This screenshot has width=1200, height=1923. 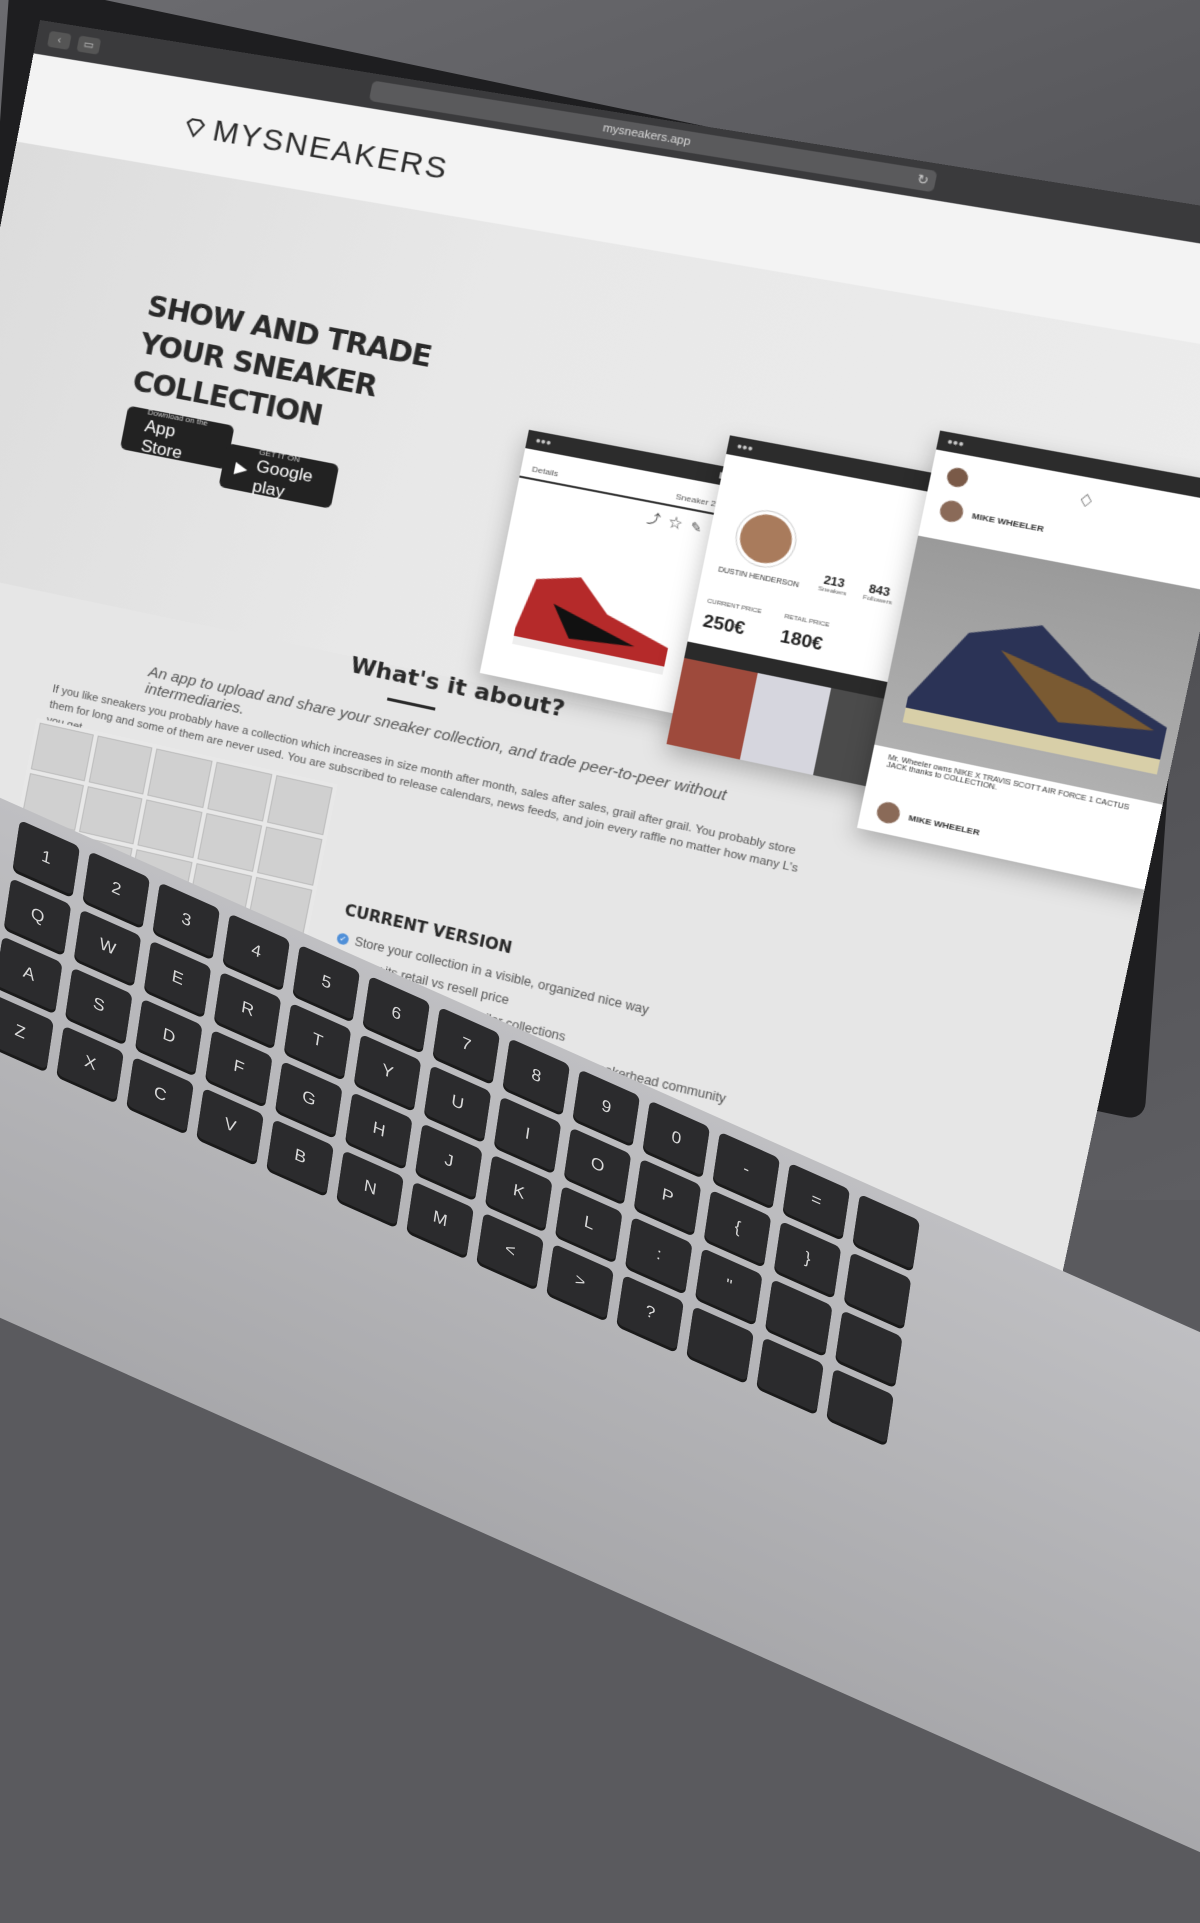 I want to click on url-text: mysneakers.app, so click(x=646, y=135).